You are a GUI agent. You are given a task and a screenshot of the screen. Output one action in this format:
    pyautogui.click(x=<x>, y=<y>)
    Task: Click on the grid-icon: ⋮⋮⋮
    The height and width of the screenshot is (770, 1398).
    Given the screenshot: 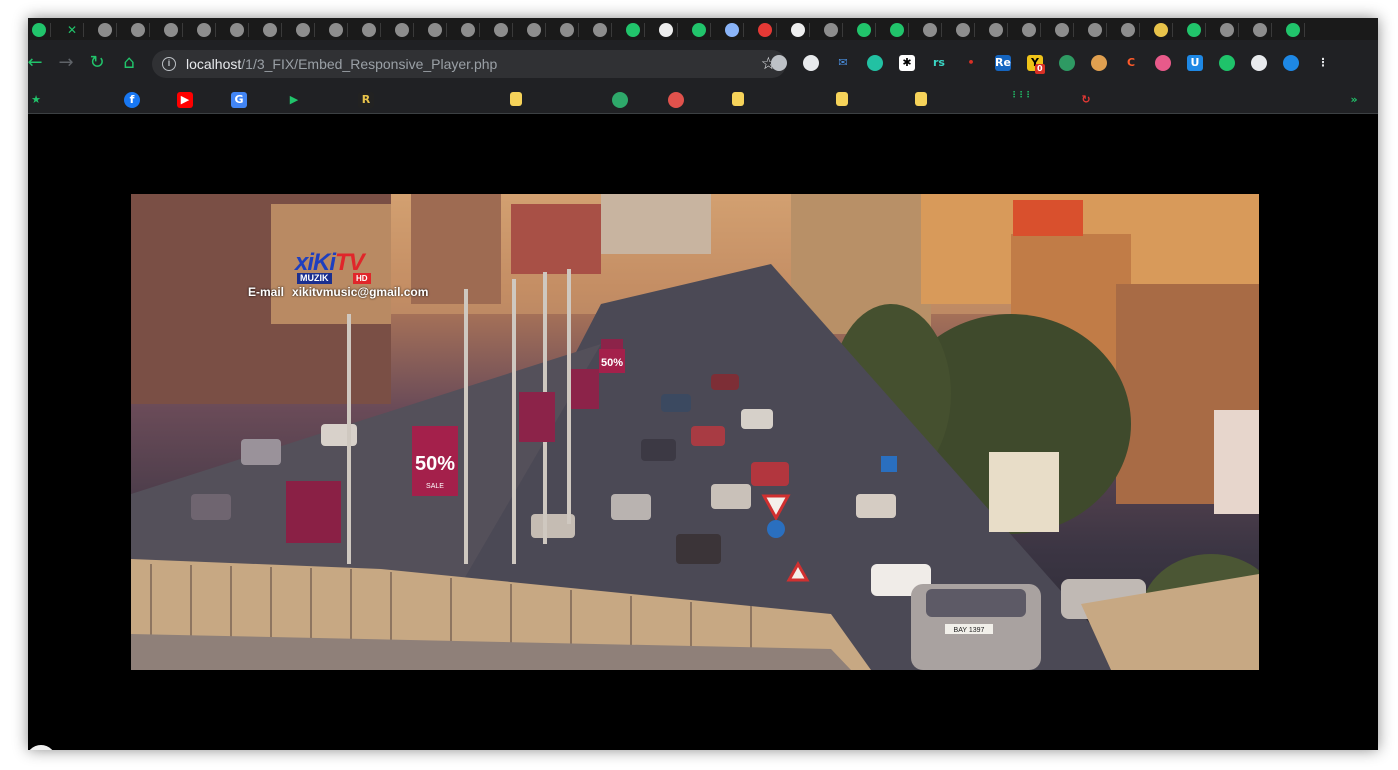 What is the action you would take?
    pyautogui.click(x=1021, y=99)
    